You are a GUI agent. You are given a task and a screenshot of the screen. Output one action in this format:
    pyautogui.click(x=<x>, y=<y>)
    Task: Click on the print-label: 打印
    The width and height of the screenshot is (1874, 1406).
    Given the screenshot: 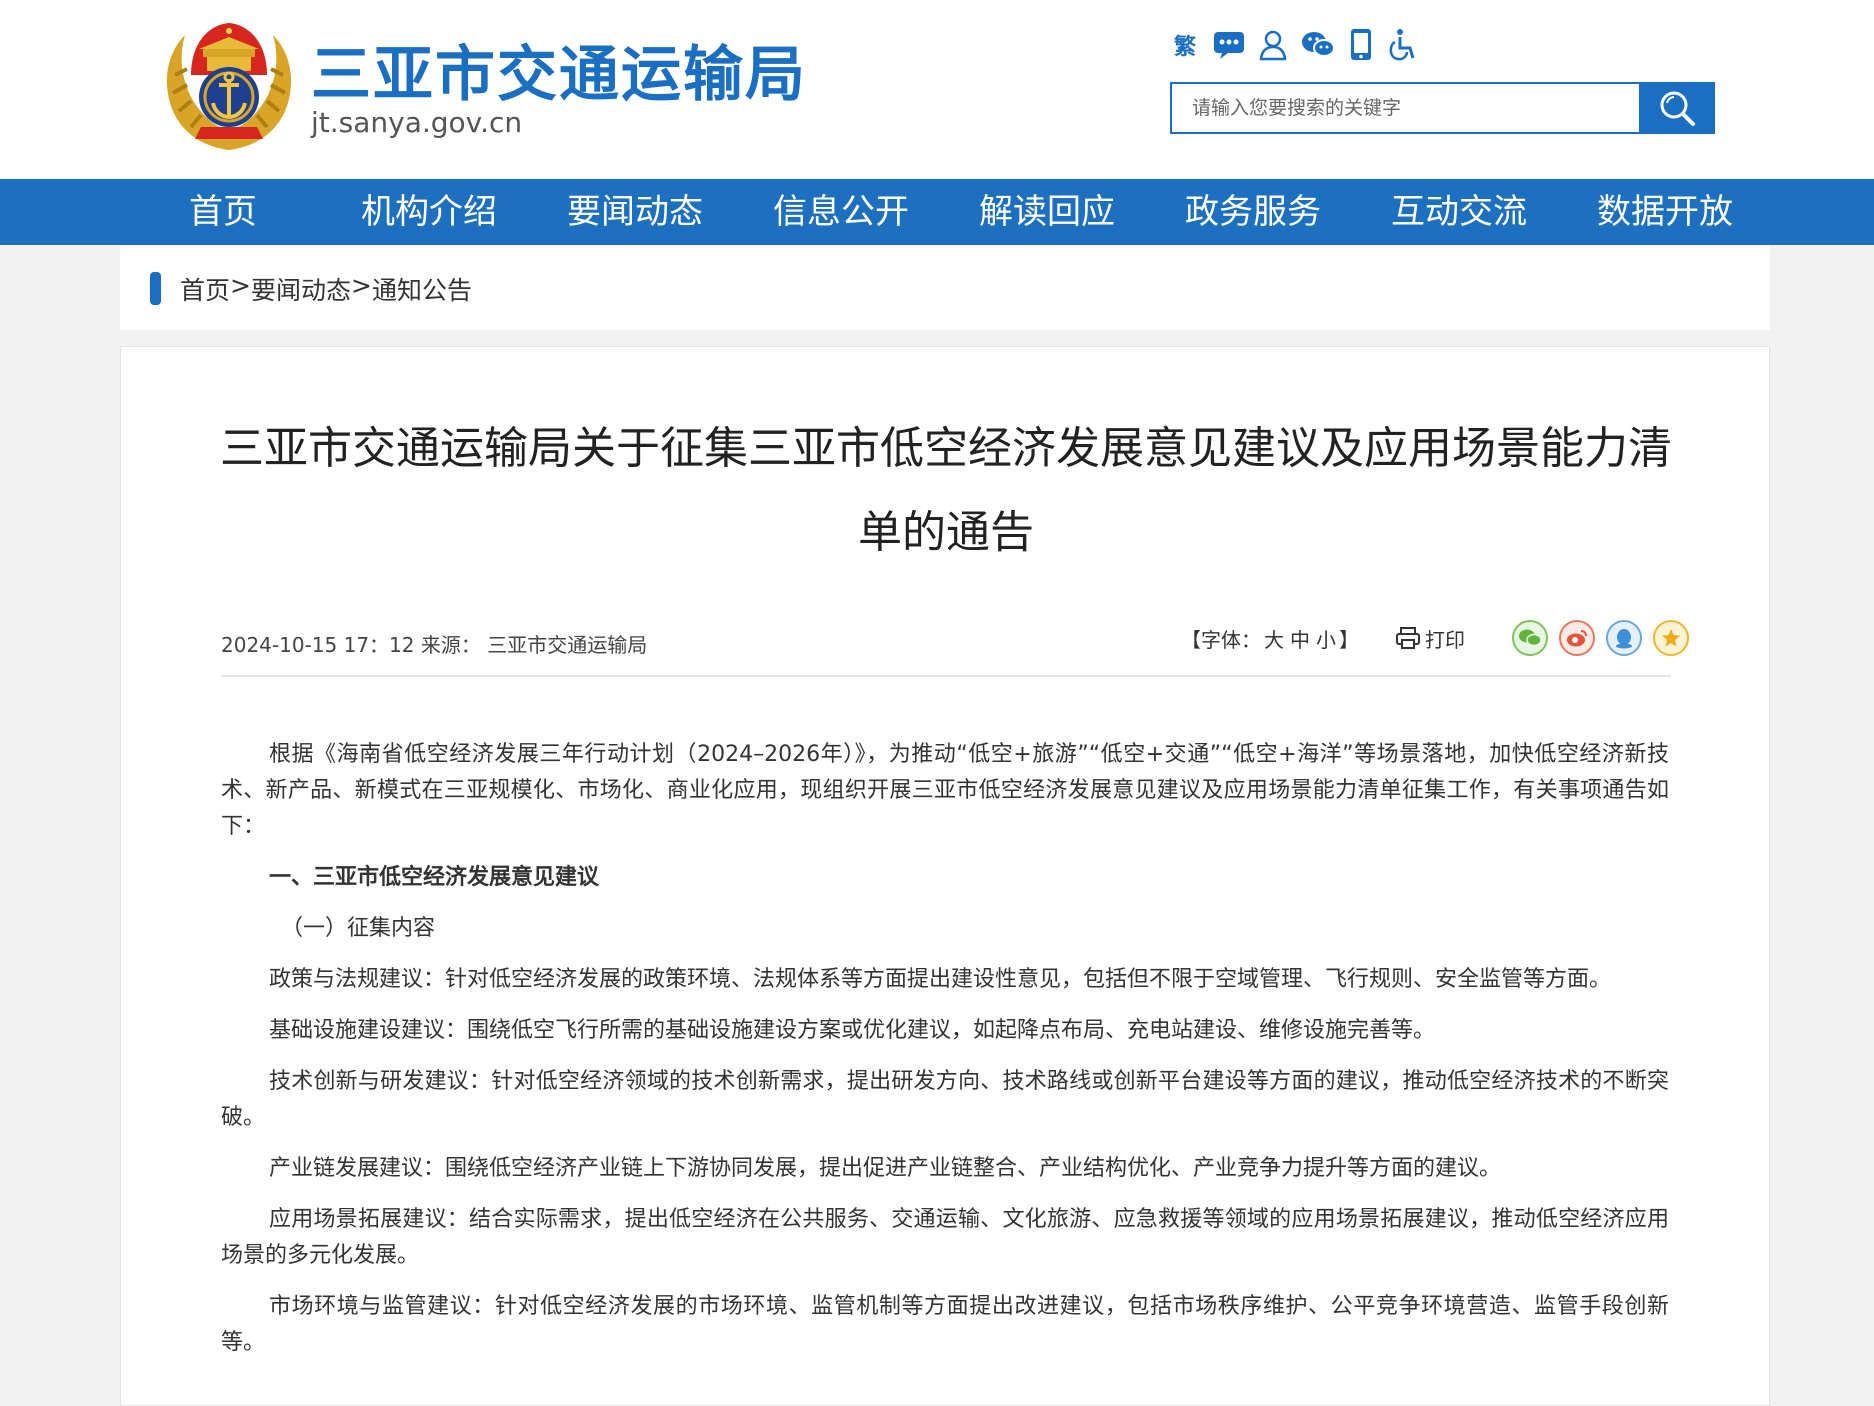 What is the action you would take?
    pyautogui.click(x=1445, y=639)
    